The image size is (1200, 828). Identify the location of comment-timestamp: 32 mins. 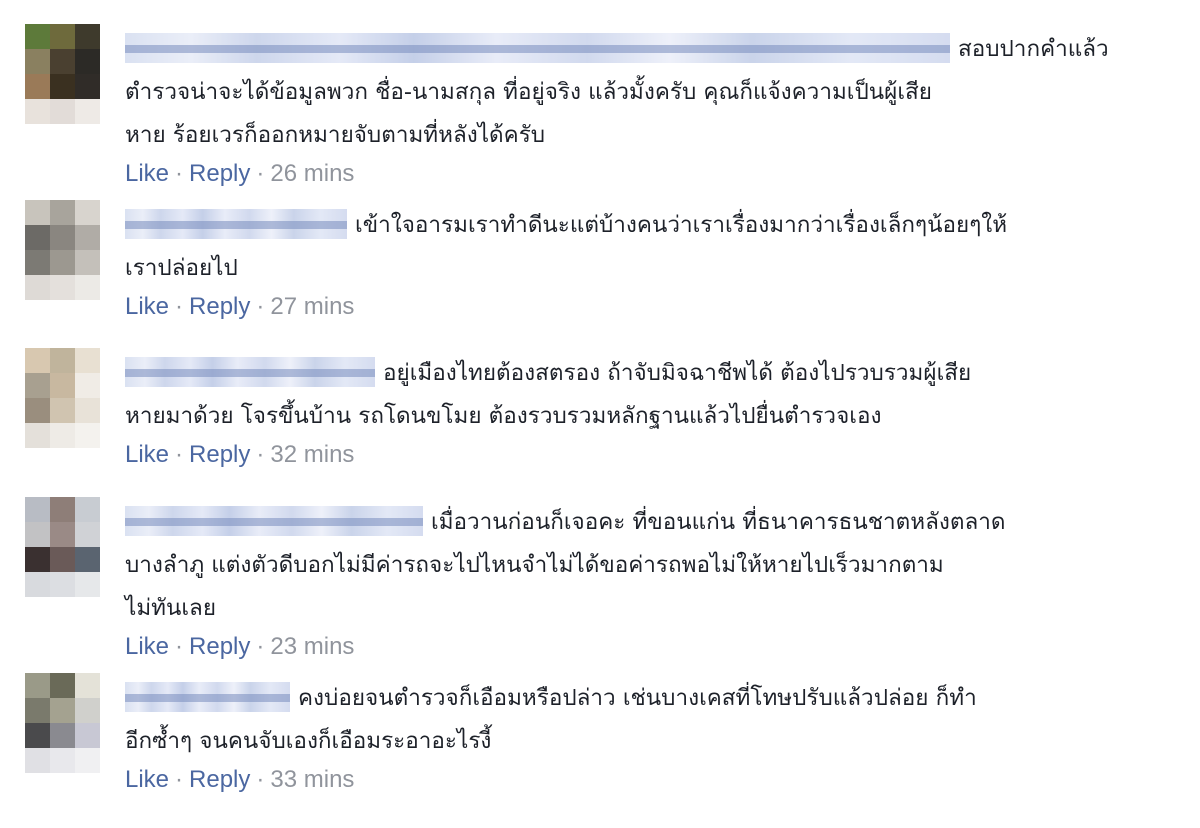
(312, 454).